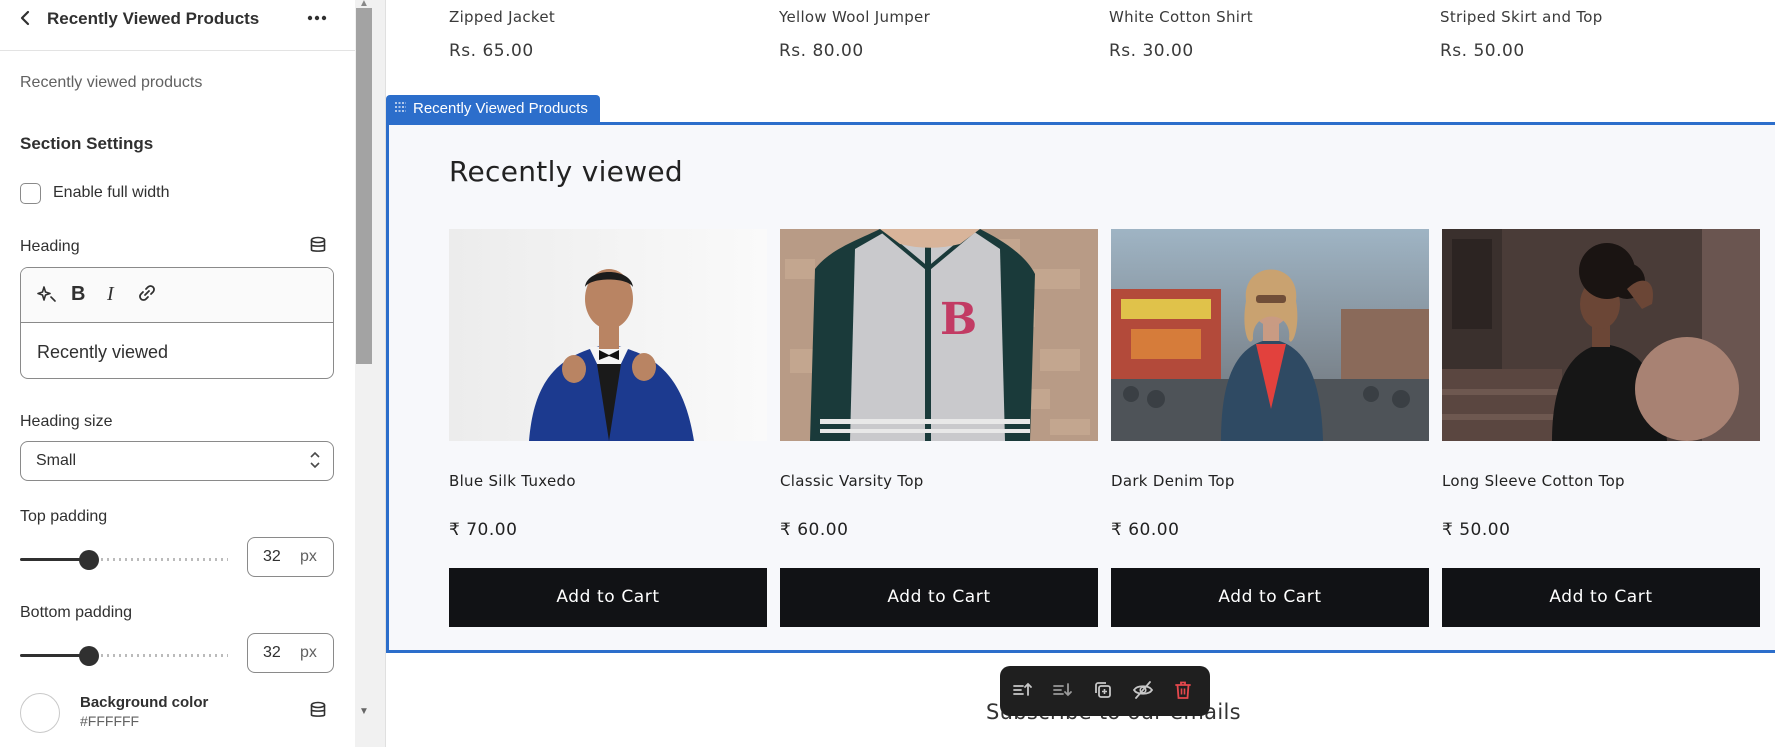 The image size is (1775, 747). I want to click on hide-icon, so click(1143, 691).